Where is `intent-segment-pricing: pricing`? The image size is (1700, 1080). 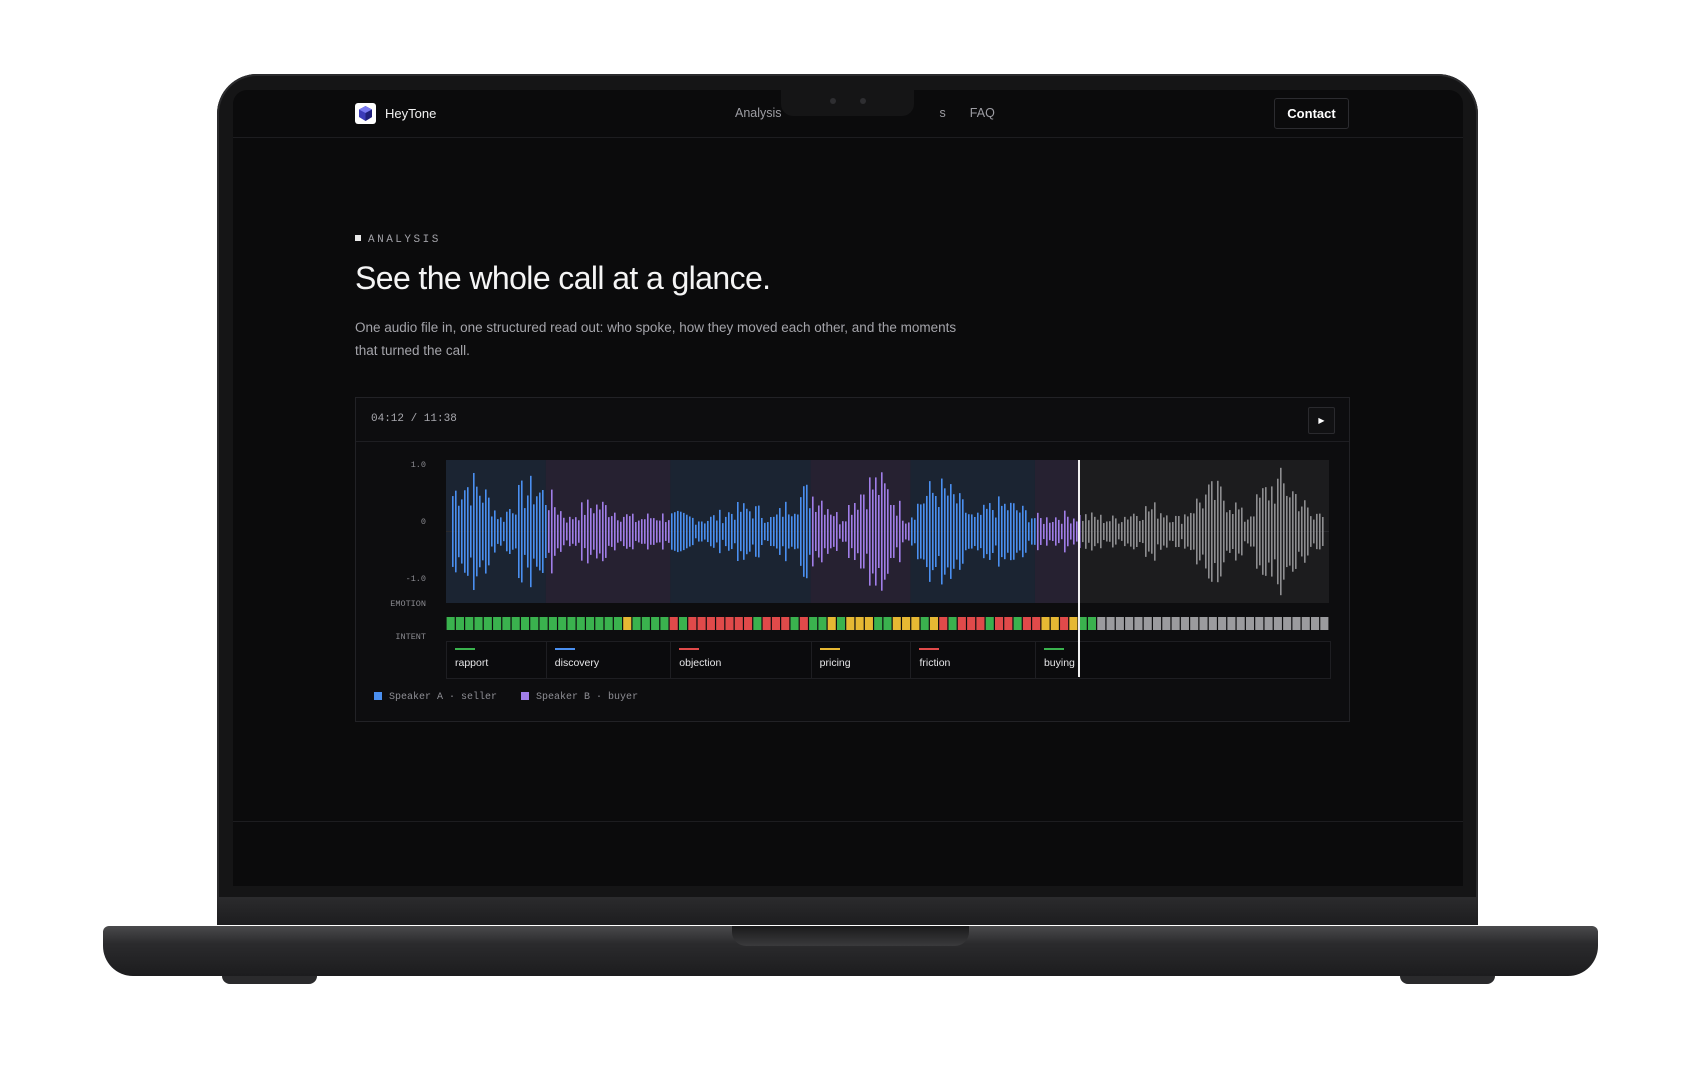
intent-segment-pricing: pricing is located at coordinates (862, 660).